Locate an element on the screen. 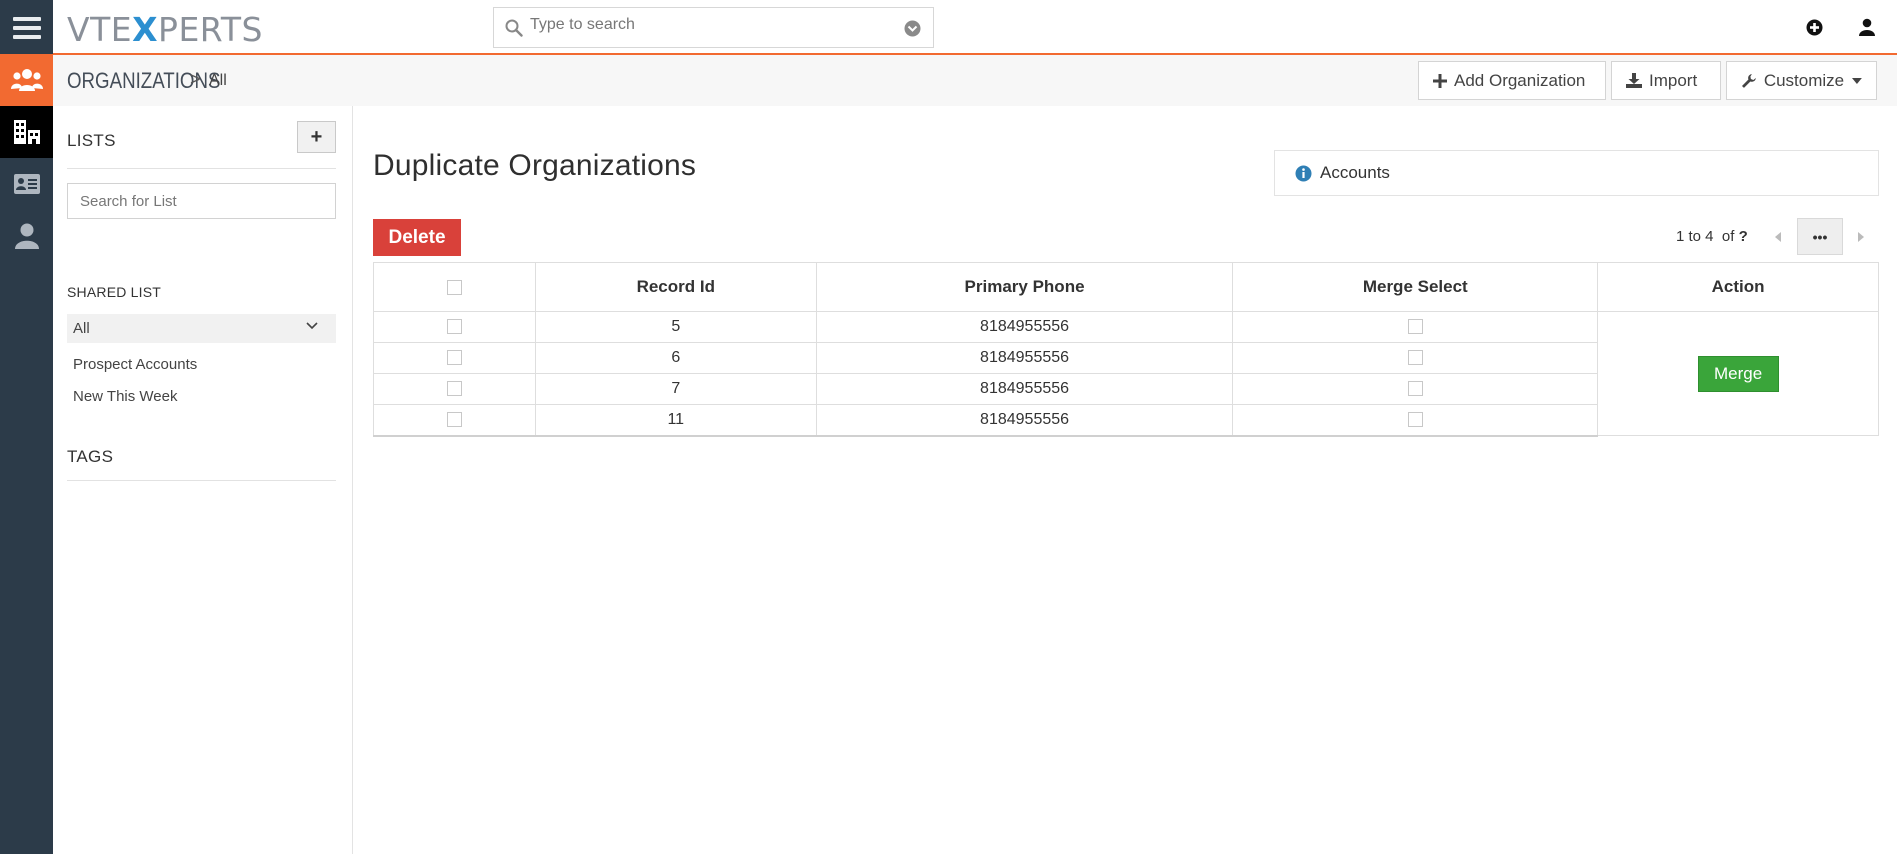 This screenshot has height=854, width=1897. list-item-new-this-week: New This Week is located at coordinates (125, 396).